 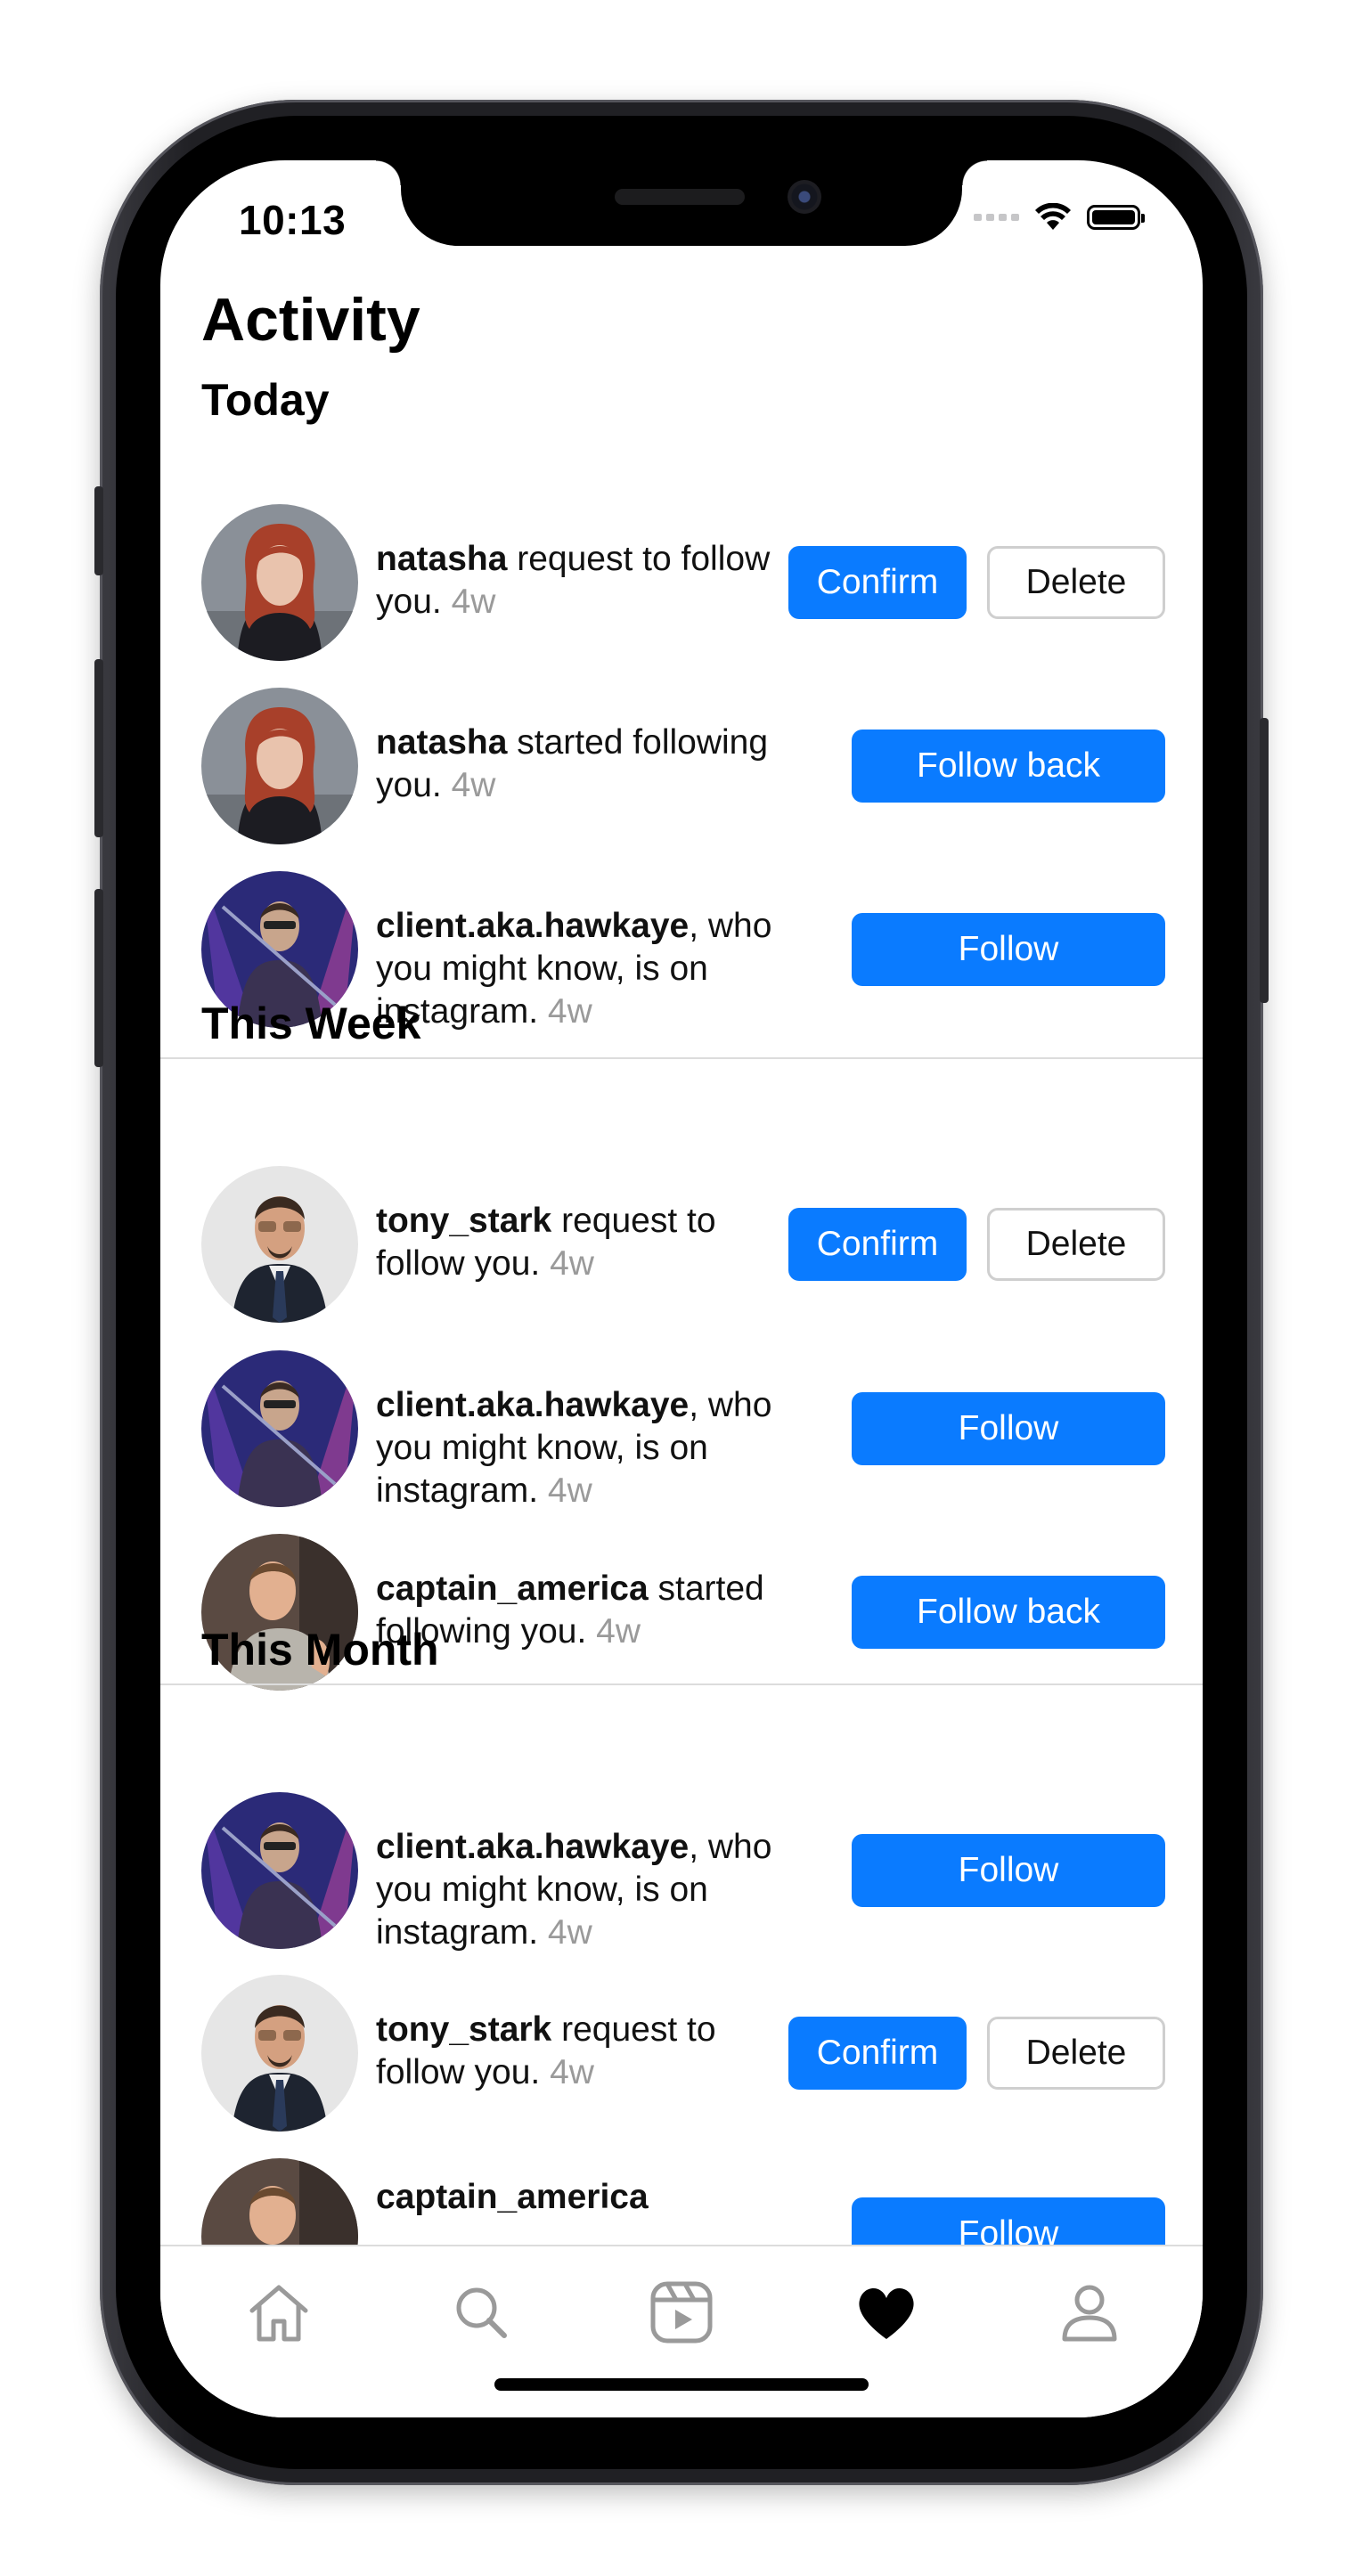 I want to click on tab-bar, so click(x=681, y=2331).